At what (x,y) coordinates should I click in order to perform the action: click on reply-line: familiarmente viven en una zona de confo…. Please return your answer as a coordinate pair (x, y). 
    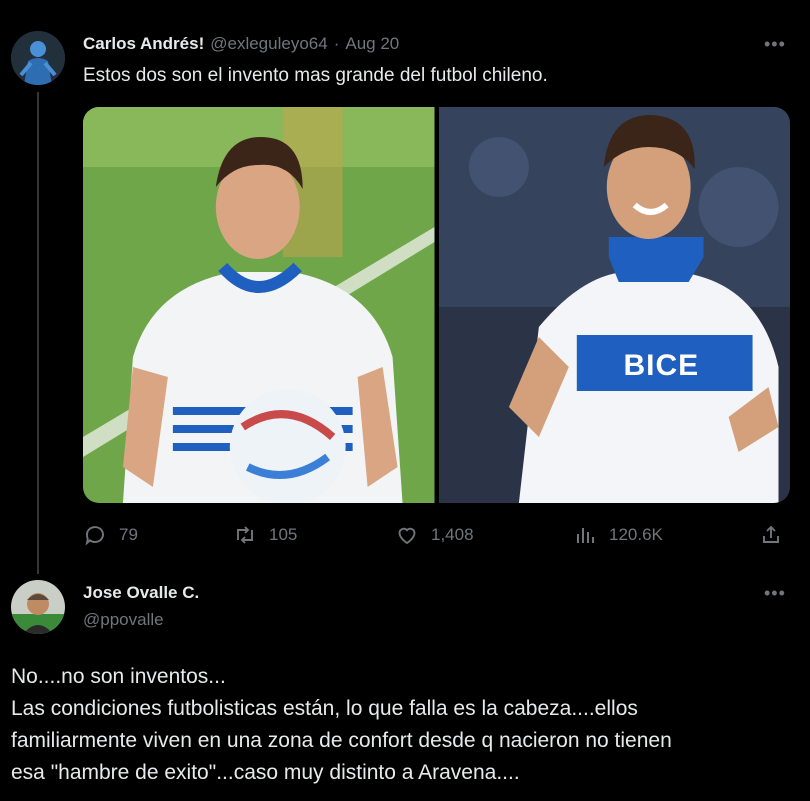
    Looking at the image, I should click on (341, 740).